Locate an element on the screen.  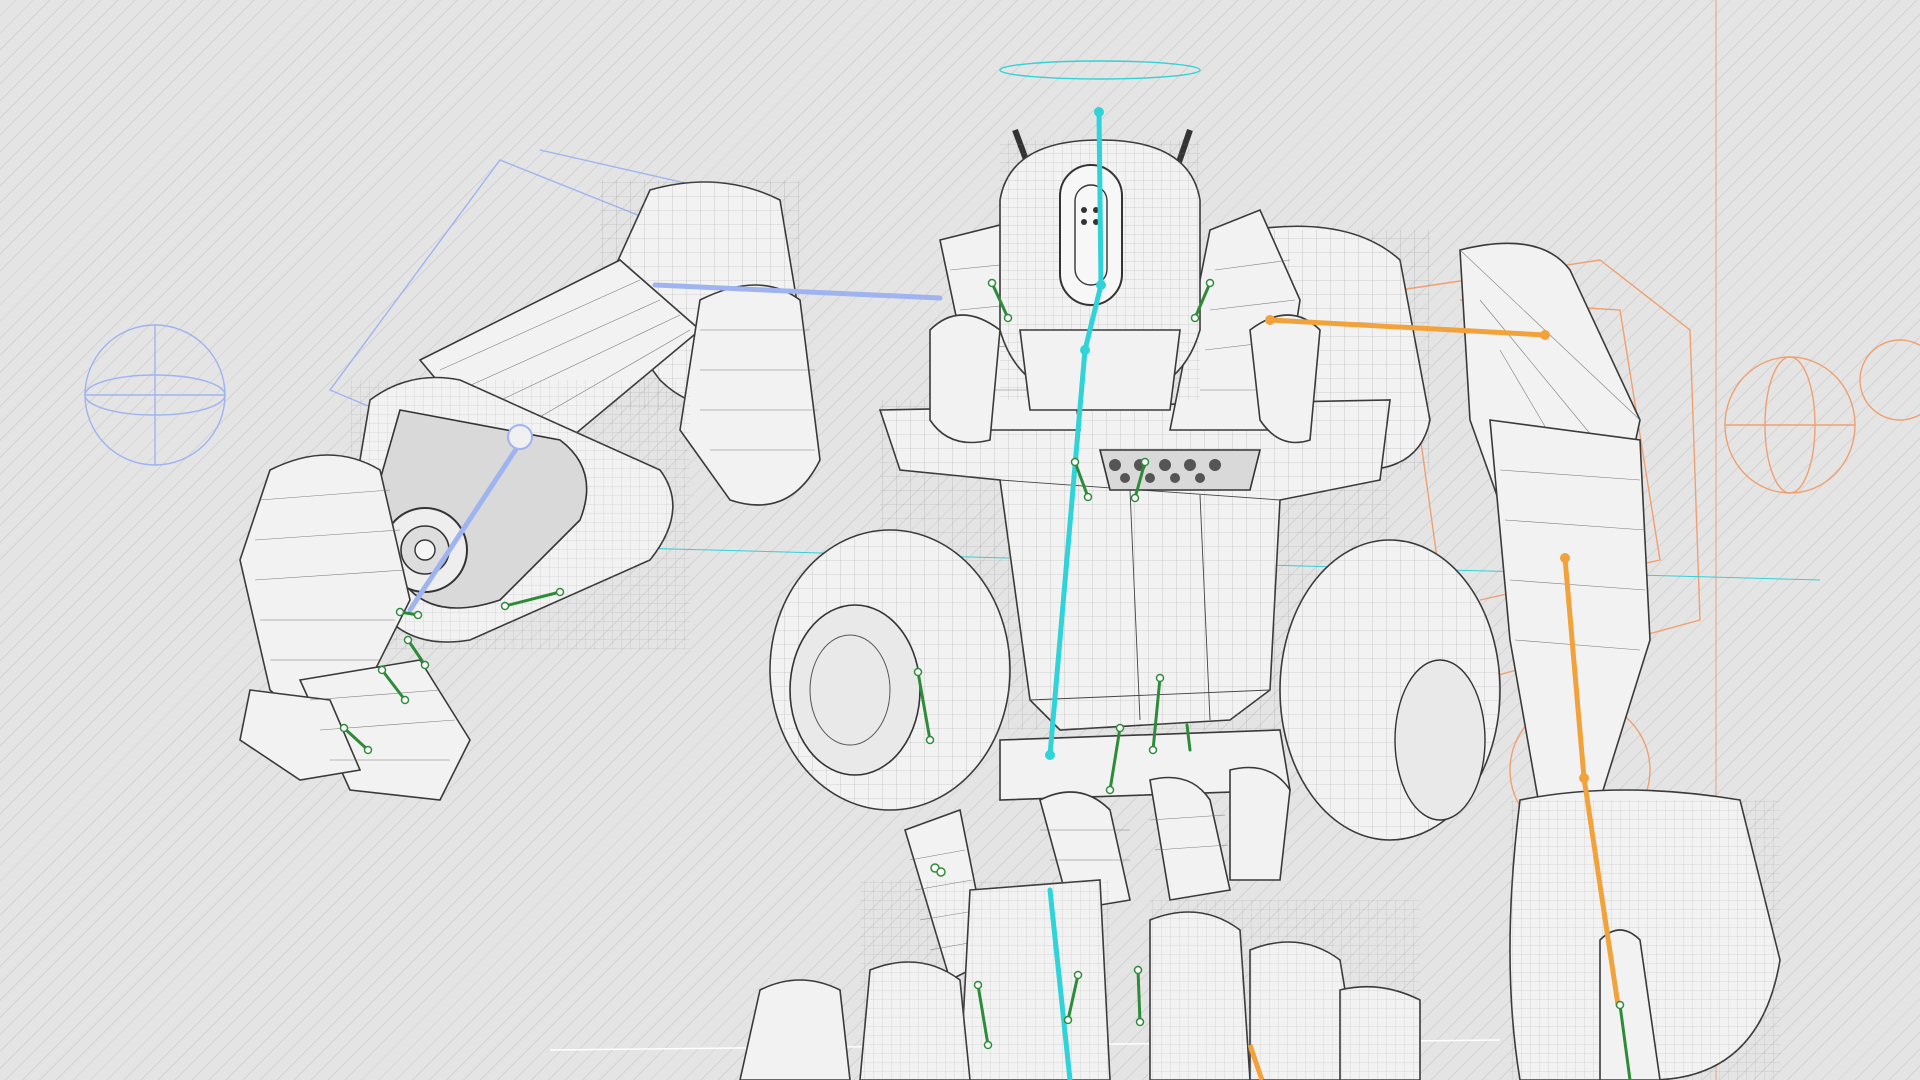
left-hip-wheel is located at coordinates (890, 670).